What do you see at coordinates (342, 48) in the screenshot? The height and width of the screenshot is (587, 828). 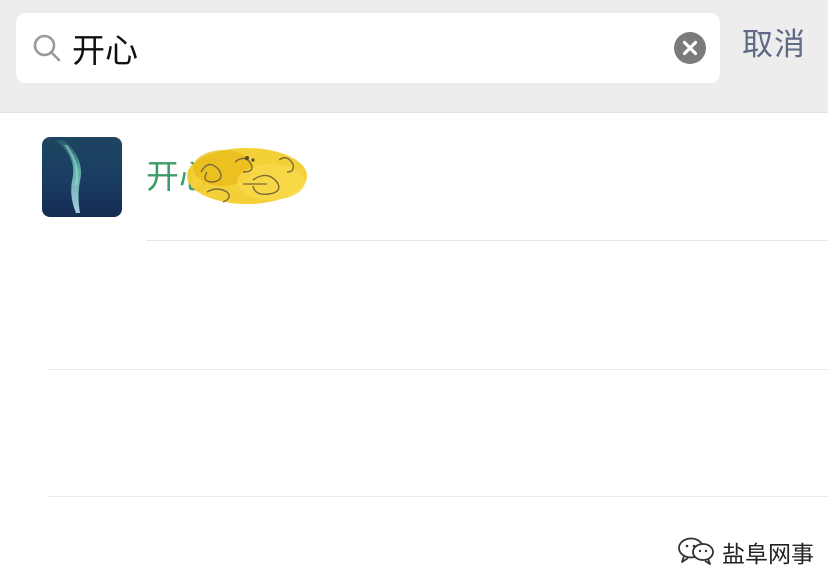 I see `search-input` at bounding box center [342, 48].